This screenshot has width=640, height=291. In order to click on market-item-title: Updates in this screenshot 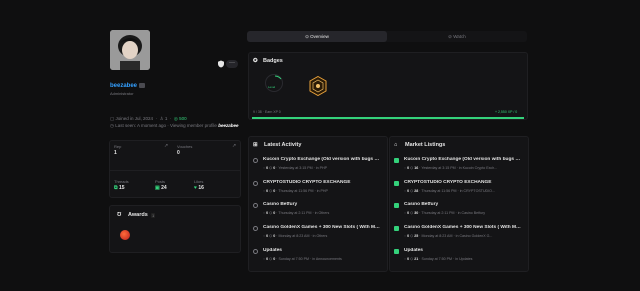, I will do `click(463, 250)`.